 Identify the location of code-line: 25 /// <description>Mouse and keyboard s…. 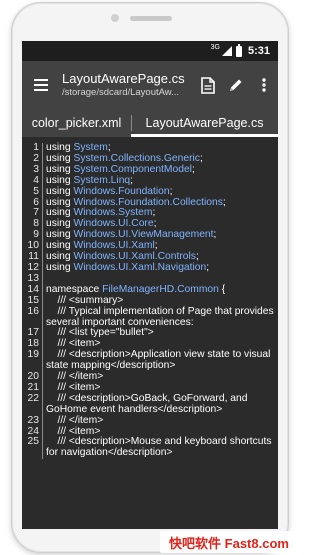
(150, 448).